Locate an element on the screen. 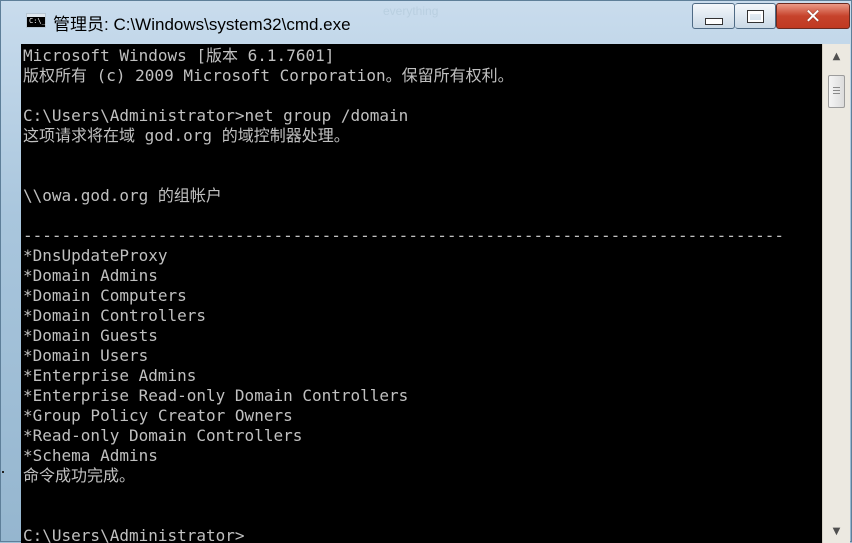 This screenshot has height=543, width=852. vertical-scrollbar: ▲ ▼ is located at coordinates (836, 293).